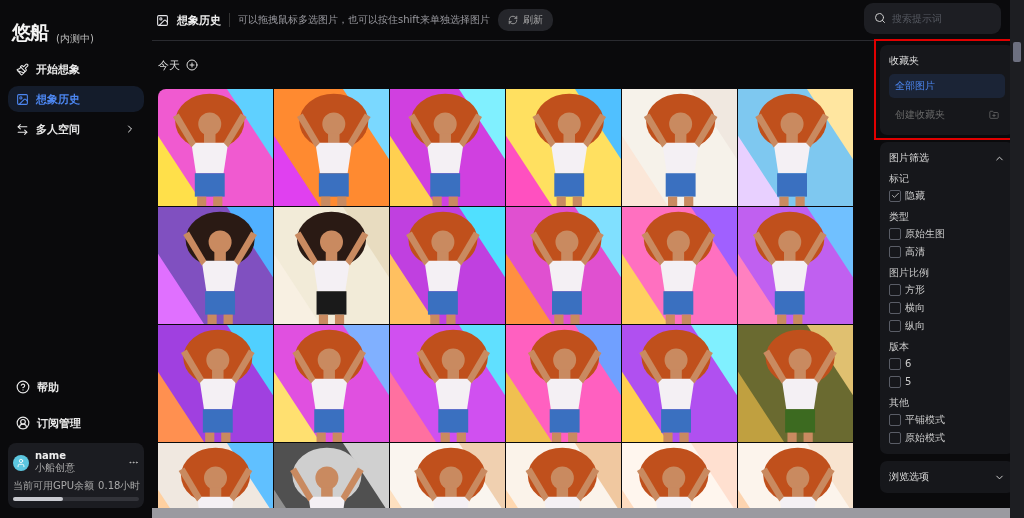 The width and height of the screenshot is (1024, 518). I want to click on refresh-button: 刷新, so click(525, 20).